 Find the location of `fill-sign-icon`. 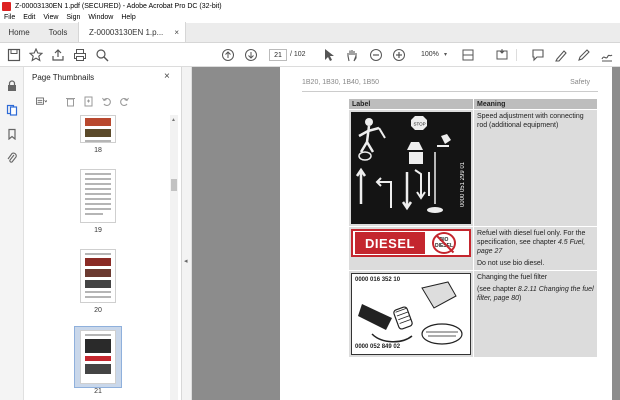

fill-sign-icon is located at coordinates (607, 55).